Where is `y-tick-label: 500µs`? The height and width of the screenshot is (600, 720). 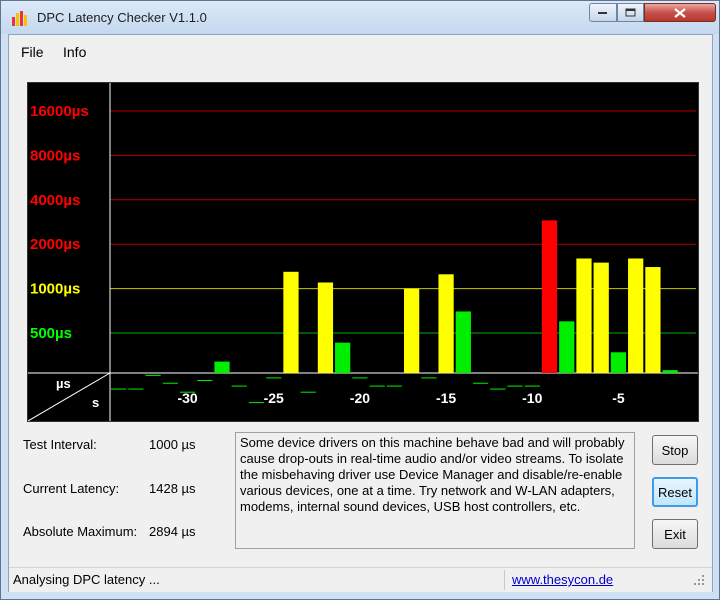
y-tick-label: 500µs is located at coordinates (51, 333).